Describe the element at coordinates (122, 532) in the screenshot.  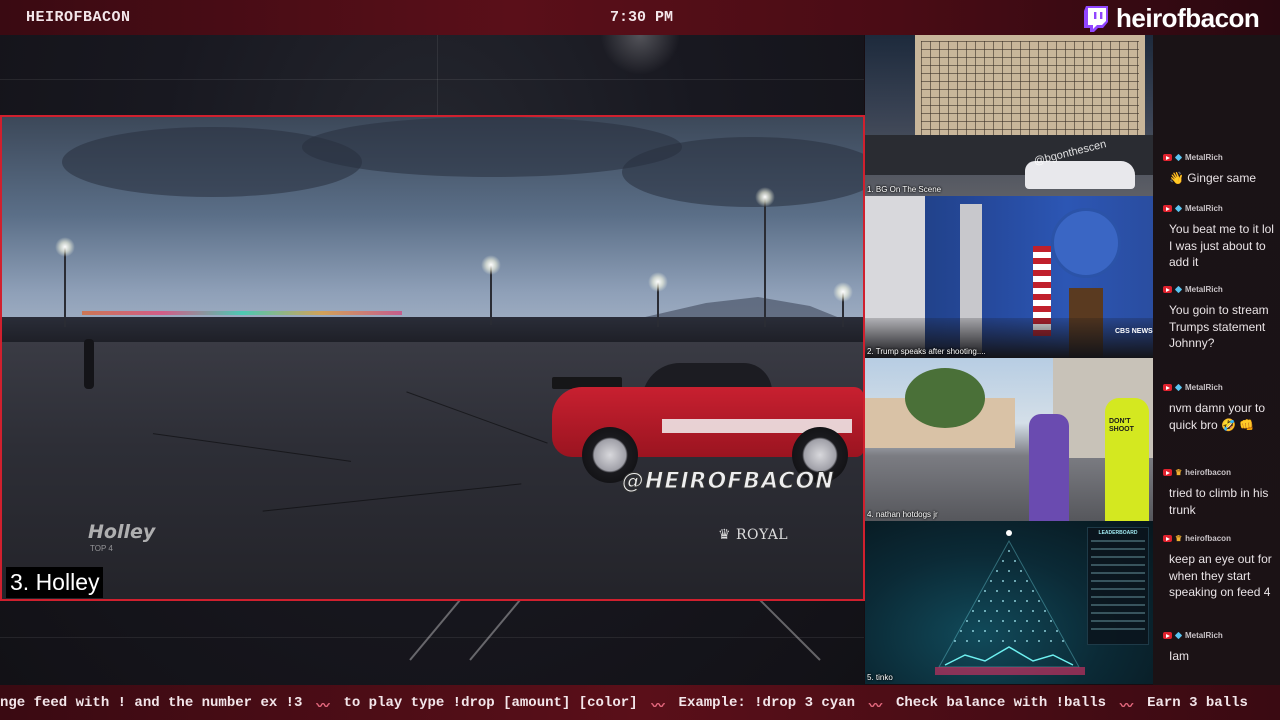
I see `holley-logo: Holley` at that location.